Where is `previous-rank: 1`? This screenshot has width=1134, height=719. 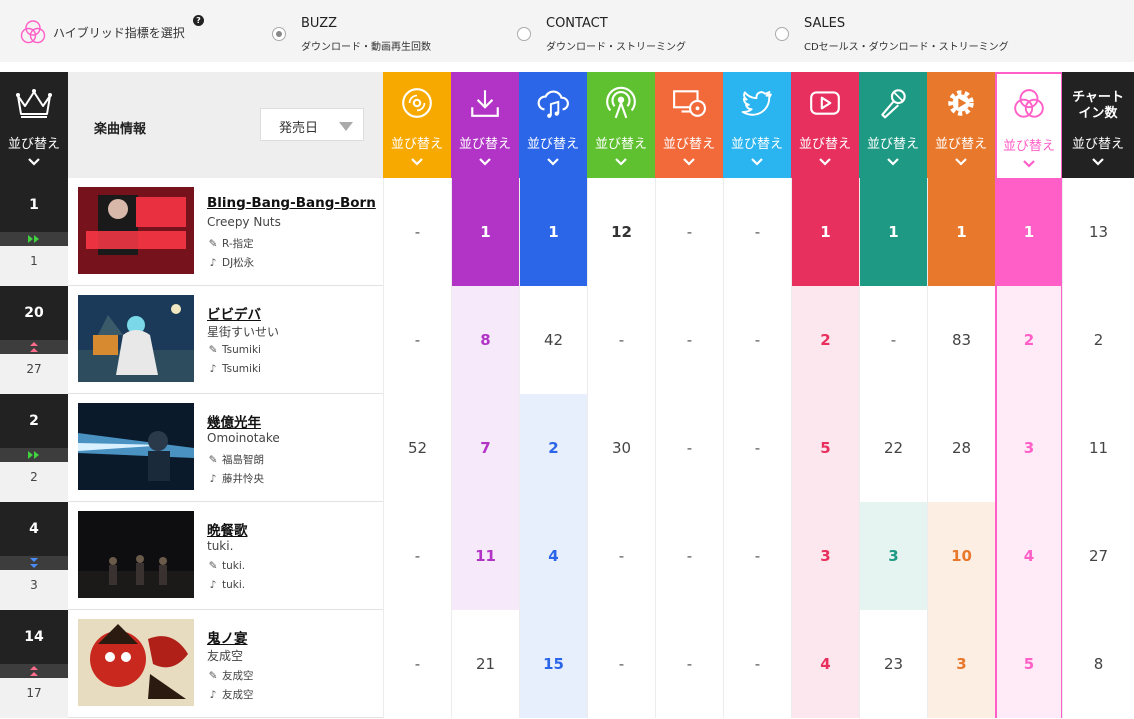
previous-rank: 1 is located at coordinates (34, 261).